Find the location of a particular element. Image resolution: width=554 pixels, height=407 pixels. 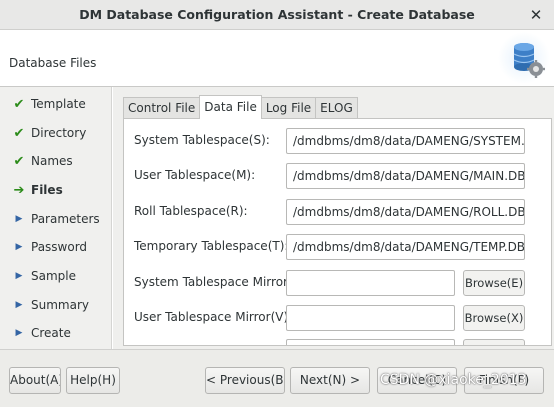

tab-elog: ELOG is located at coordinates (336, 108).